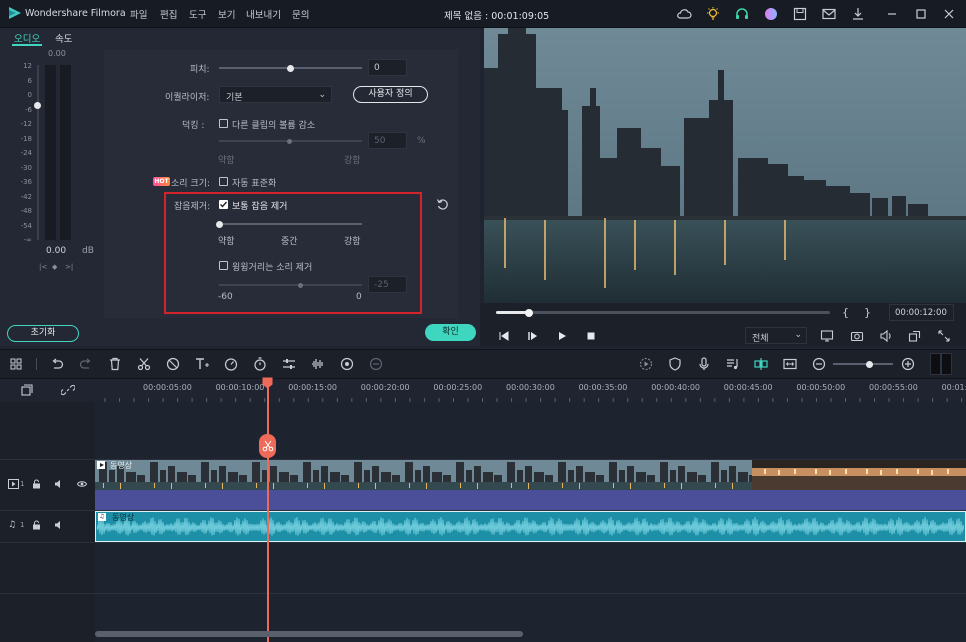 The height and width of the screenshot is (642, 966). Describe the element at coordinates (37, 105) in the screenshot. I see `meter-fader-knob` at that location.